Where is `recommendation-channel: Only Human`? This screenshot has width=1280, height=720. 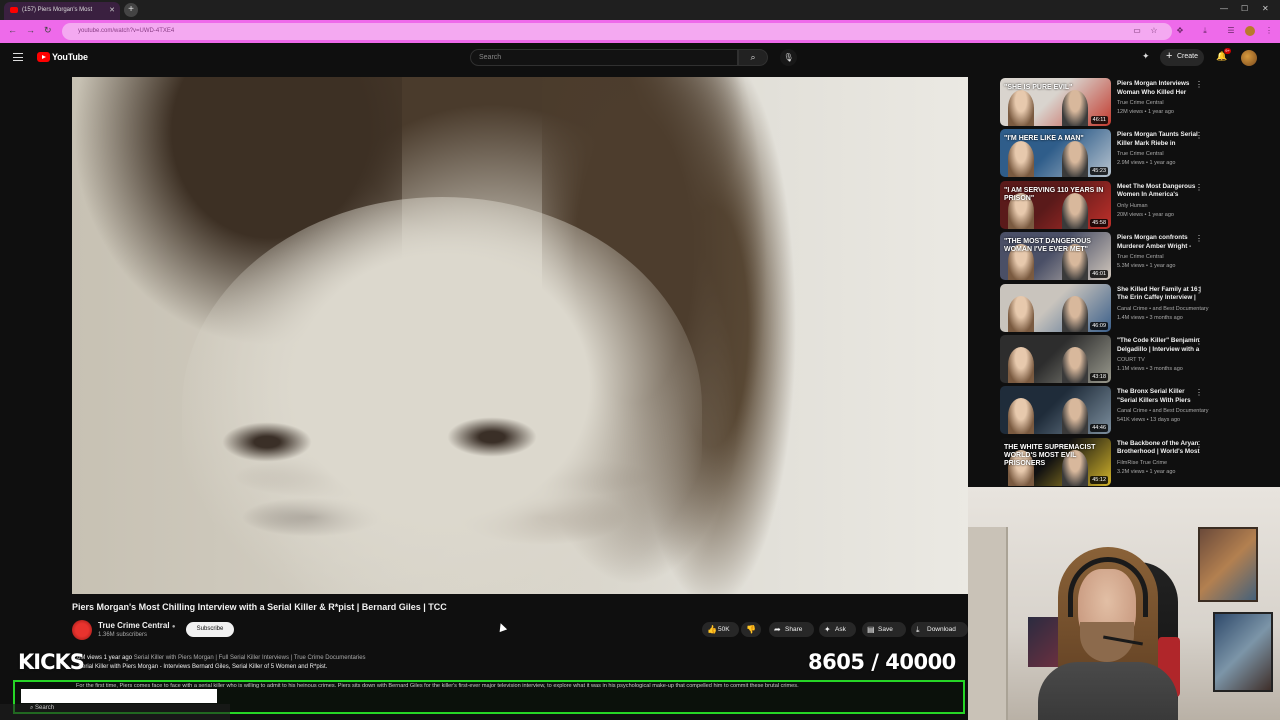 recommendation-channel: Only Human is located at coordinates (1132, 206).